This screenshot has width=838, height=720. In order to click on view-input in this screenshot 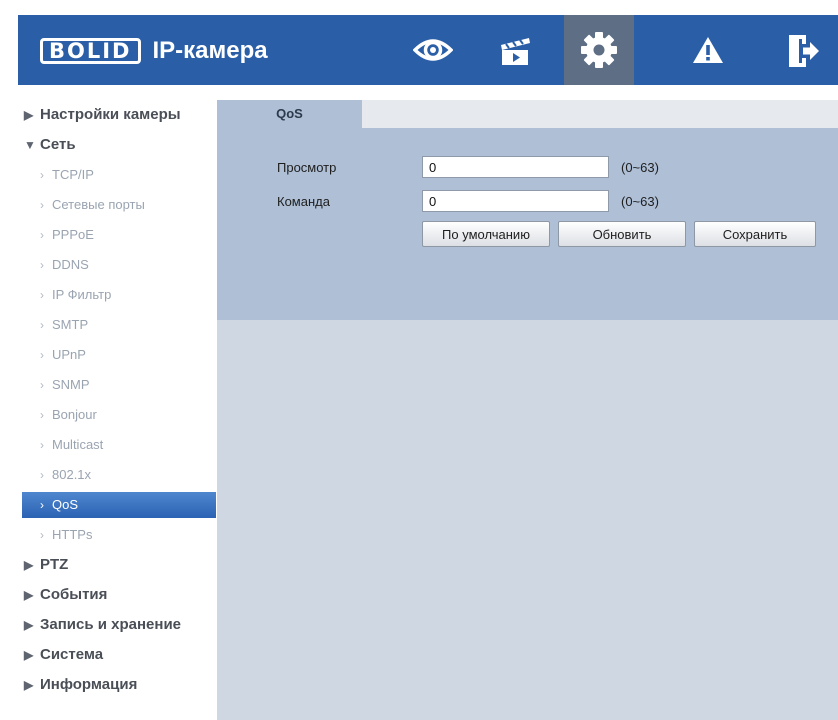, I will do `click(515, 167)`.